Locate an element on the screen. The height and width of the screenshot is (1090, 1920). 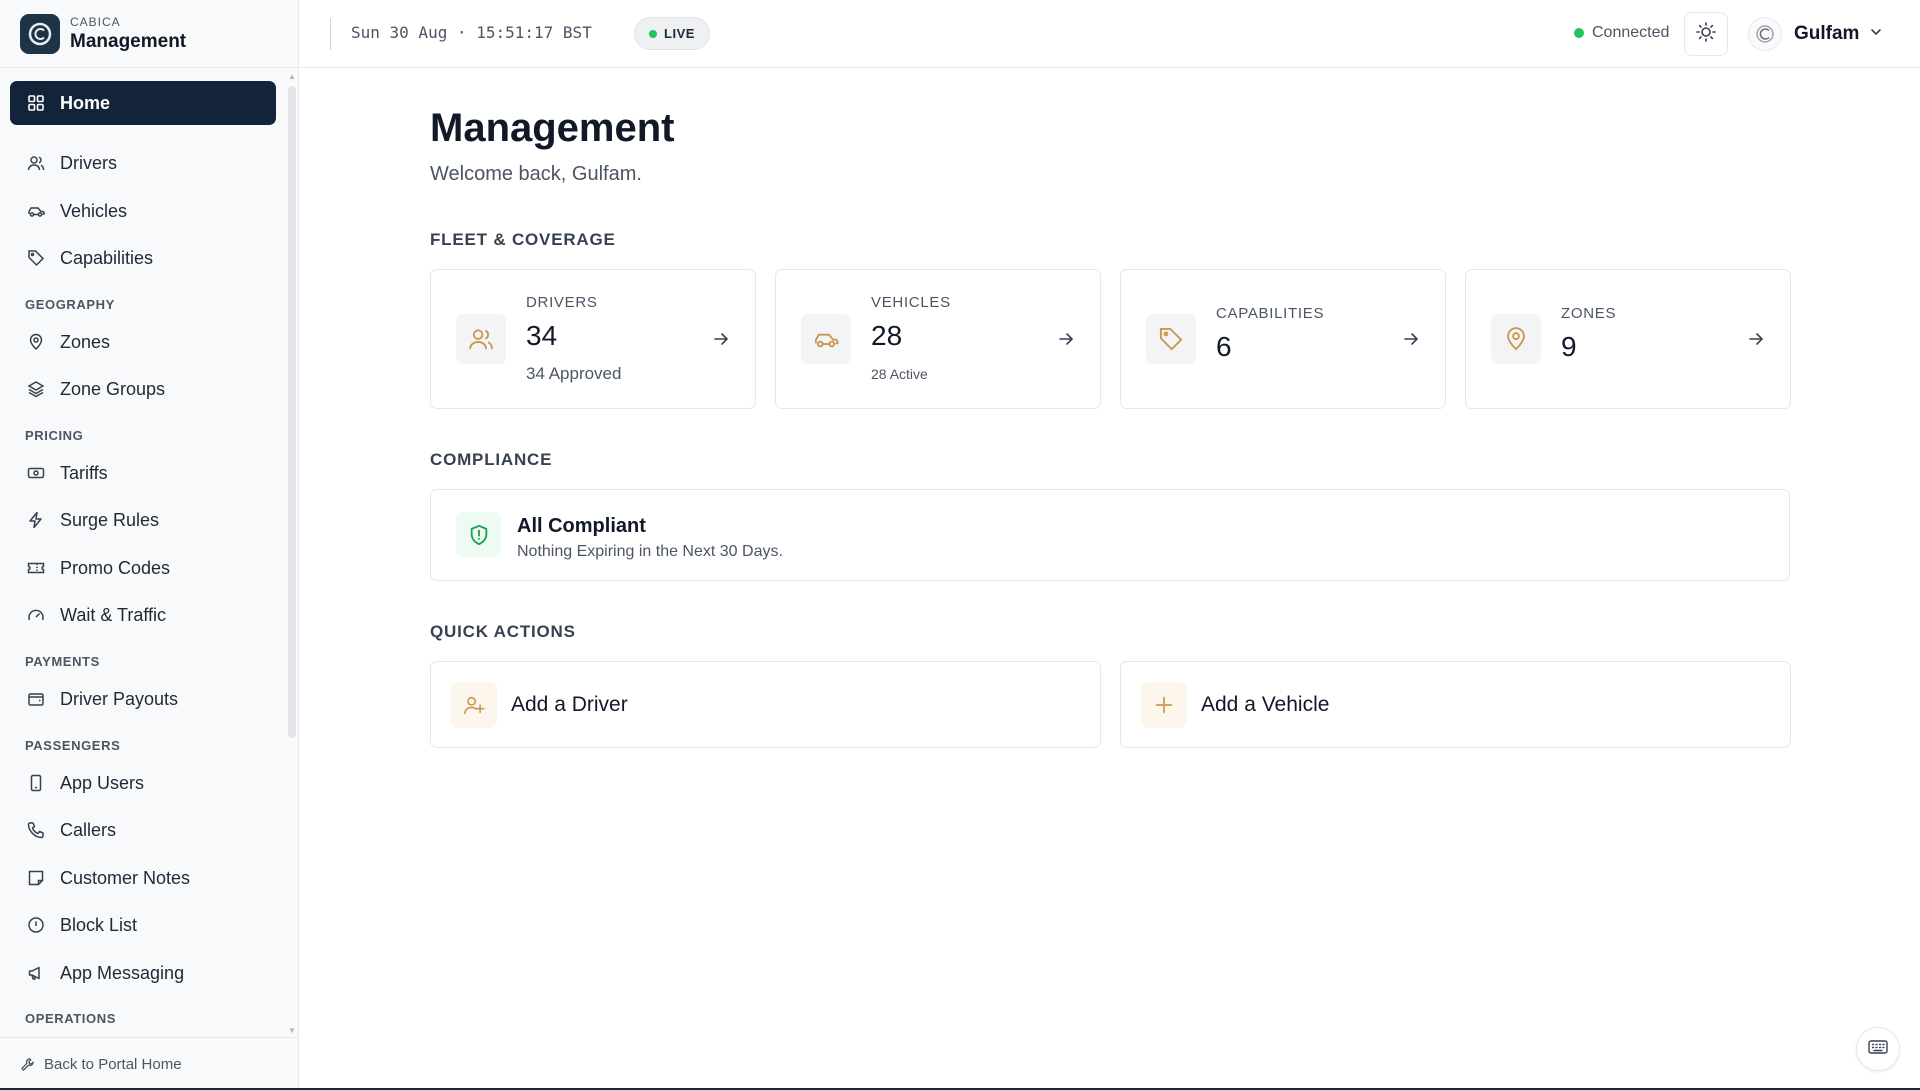
add-vehicle-button: Add a Vehicle is located at coordinates (1455, 704).